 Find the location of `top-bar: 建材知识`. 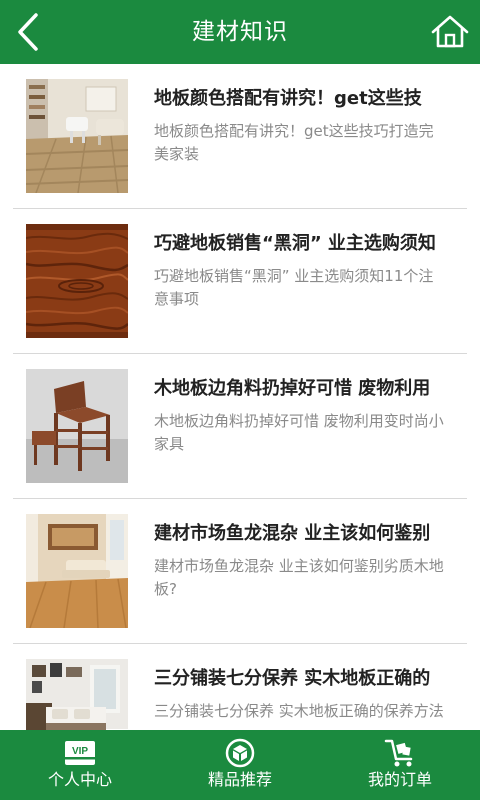

top-bar: 建材知识 is located at coordinates (240, 32).